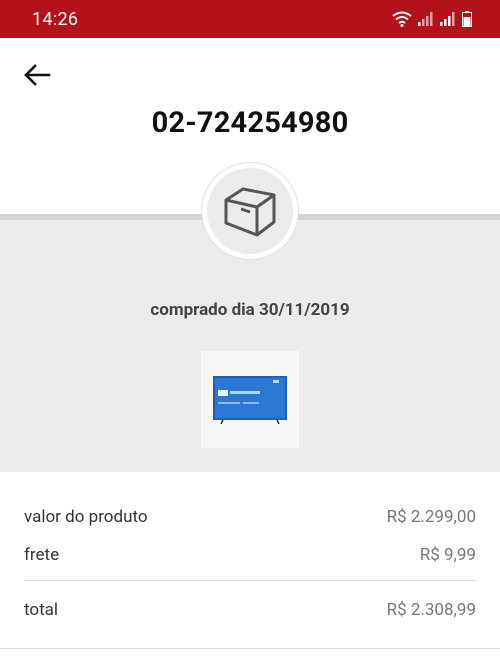  What do you see at coordinates (431, 517) in the screenshot?
I see `product-value-amount: R$ 2.299,00` at bounding box center [431, 517].